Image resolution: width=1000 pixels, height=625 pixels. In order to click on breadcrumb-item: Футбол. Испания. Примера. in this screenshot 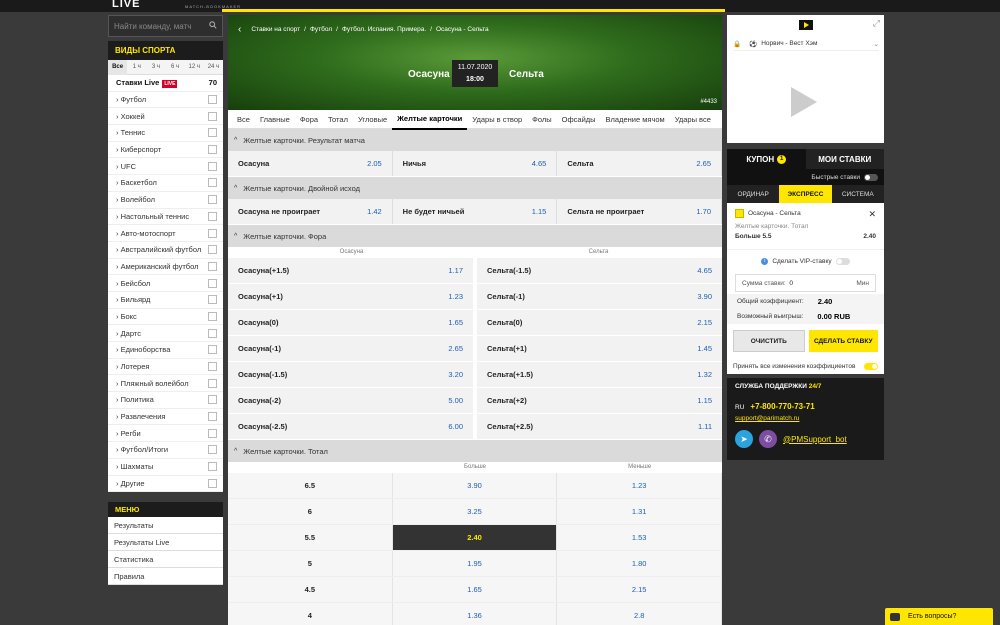, I will do `click(384, 29)`.